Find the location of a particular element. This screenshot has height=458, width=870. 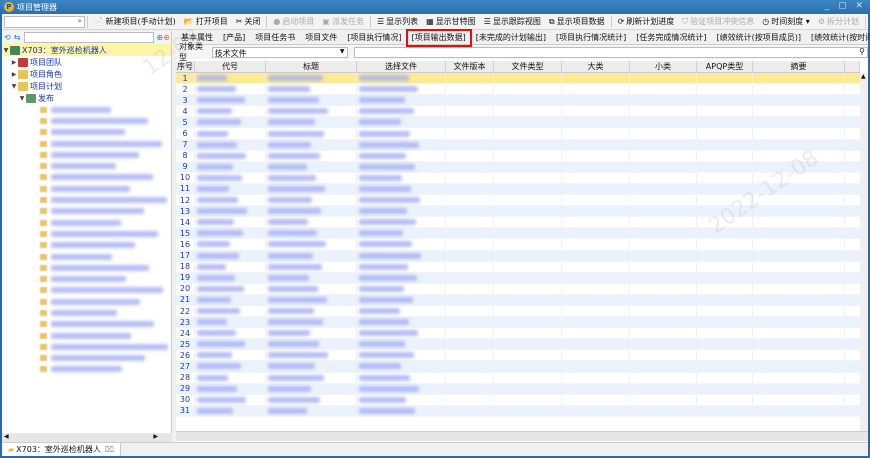

toolbar-button-2: ✂ 关闭 is located at coordinates (248, 22).